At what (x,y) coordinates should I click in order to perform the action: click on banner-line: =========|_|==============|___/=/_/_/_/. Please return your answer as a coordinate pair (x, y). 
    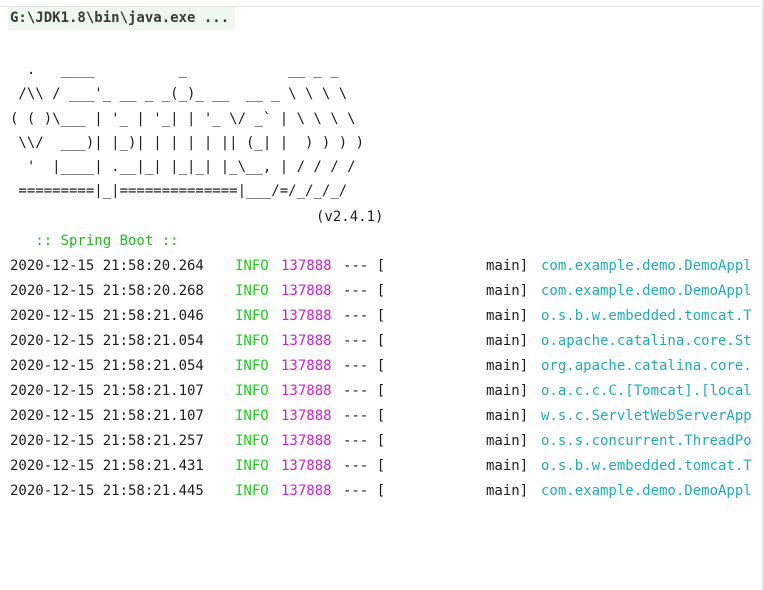
    Looking at the image, I should click on (179, 191).